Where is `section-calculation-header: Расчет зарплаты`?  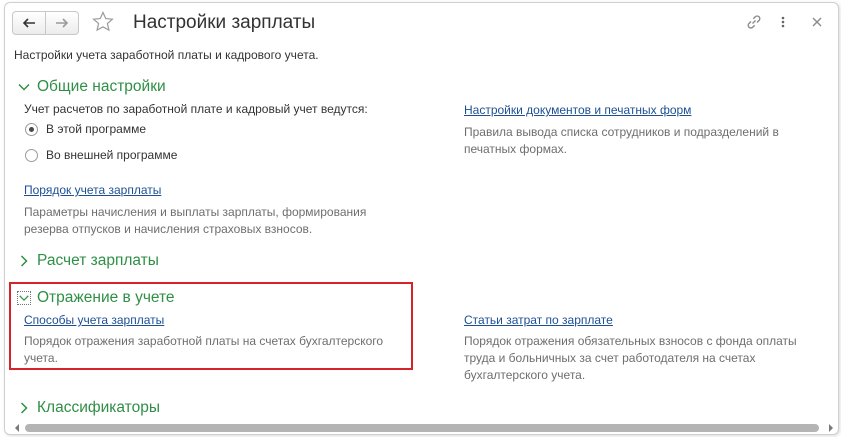 section-calculation-header: Расчет зарплаты is located at coordinates (88, 261).